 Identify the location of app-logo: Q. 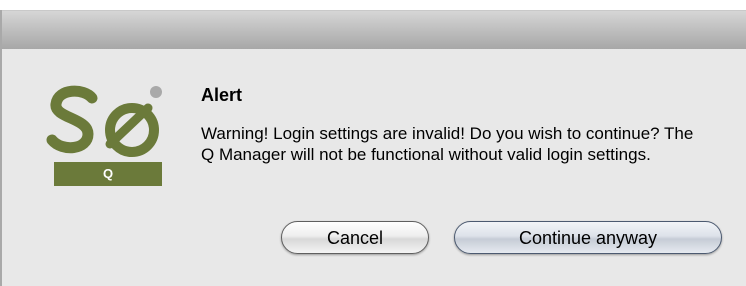
(105, 128).